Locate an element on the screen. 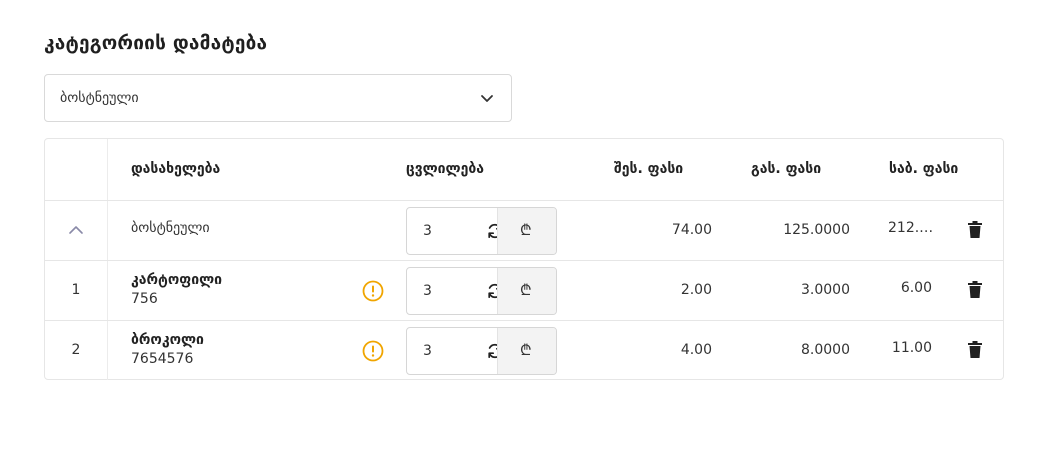  chevron-down-icon is located at coordinates (487, 98).